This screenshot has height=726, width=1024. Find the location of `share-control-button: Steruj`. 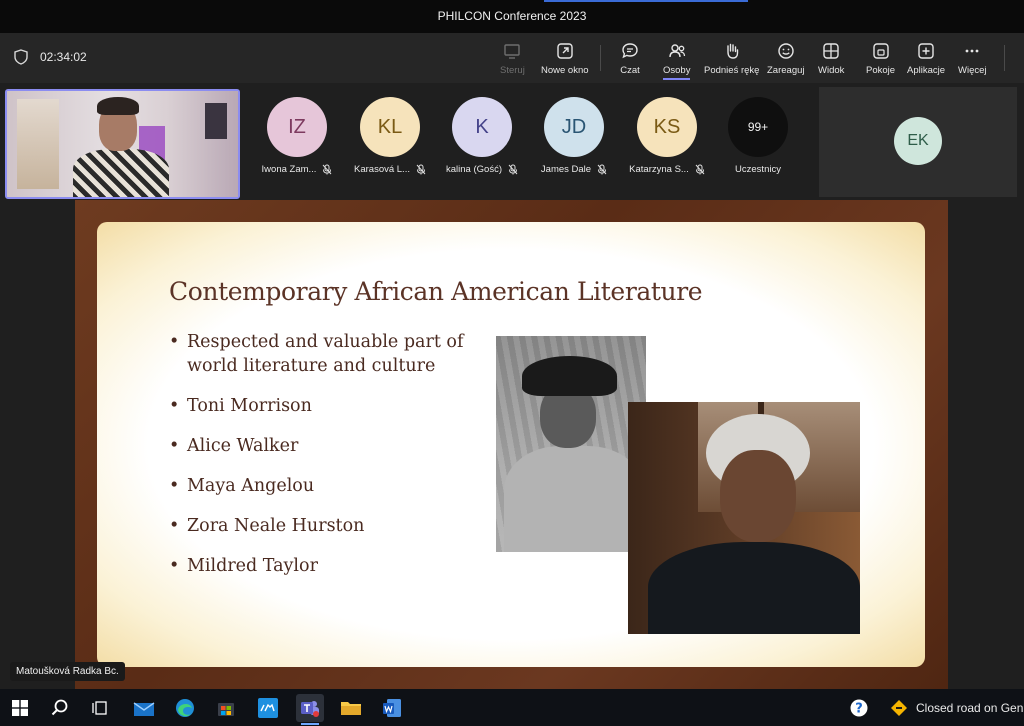

share-control-button: Steruj is located at coordinates (512, 58).